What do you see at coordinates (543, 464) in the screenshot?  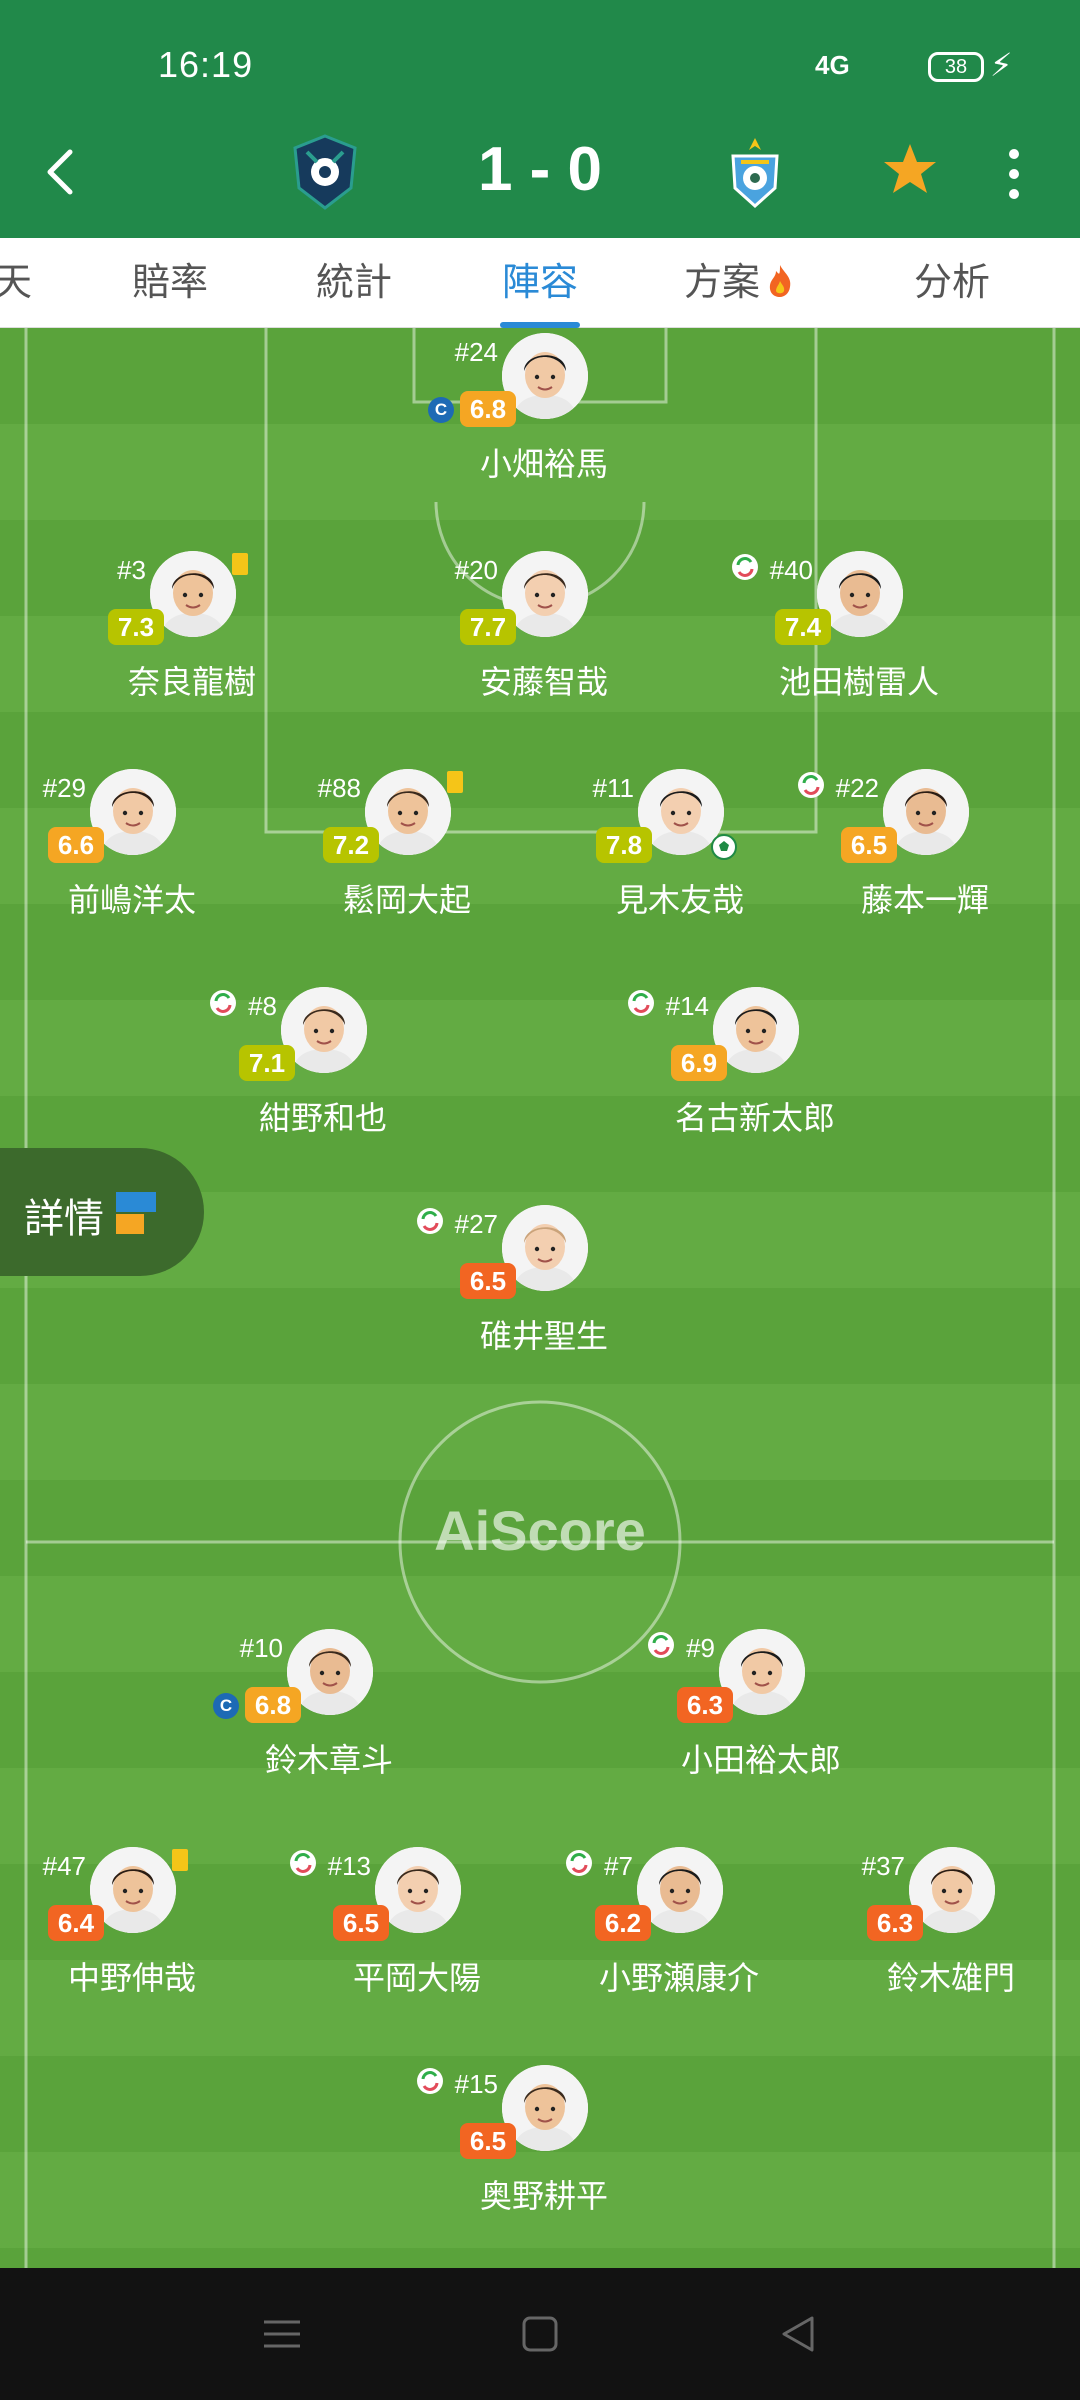 I see `player-name: 小畑裕馬` at bounding box center [543, 464].